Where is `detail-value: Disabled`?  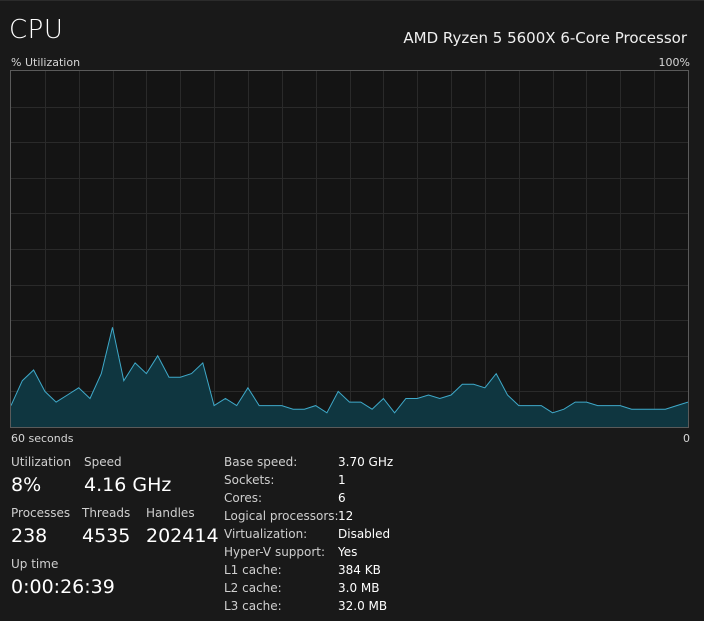 detail-value: Disabled is located at coordinates (364, 534).